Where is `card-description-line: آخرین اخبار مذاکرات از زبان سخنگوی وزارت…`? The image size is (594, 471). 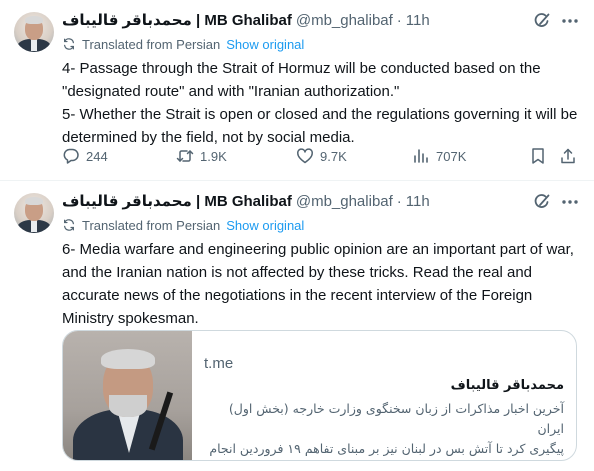
card-description-line: آخرین اخبار مذاکرات از زبان سخنگوی وزارت… is located at coordinates (396, 418).